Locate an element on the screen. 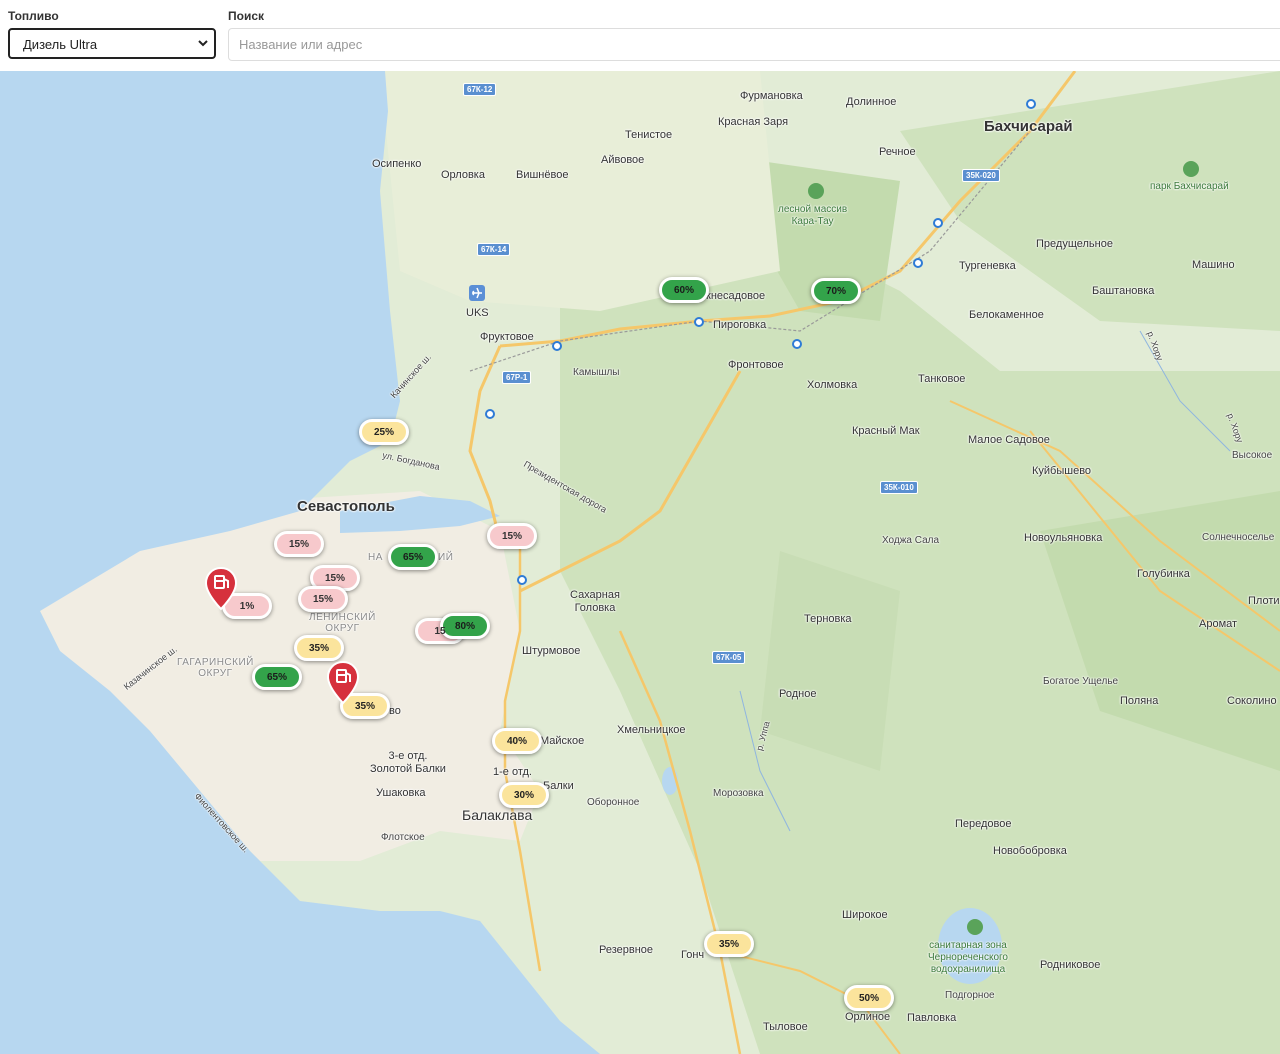 Image resolution: width=1280 pixels, height=1054 pixels. place-label: Красная Заря is located at coordinates (753, 122).